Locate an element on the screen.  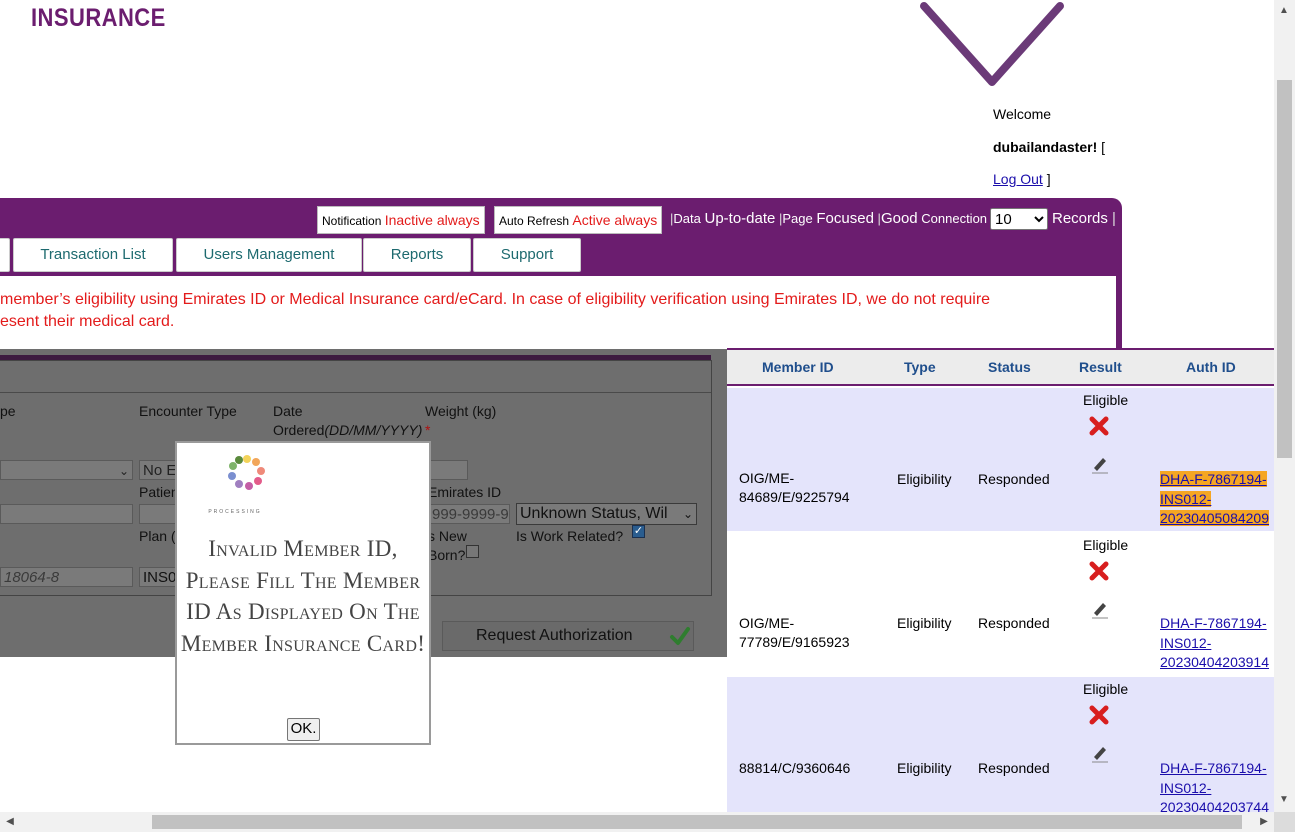
bracket-open: [ is located at coordinates (1101, 147).